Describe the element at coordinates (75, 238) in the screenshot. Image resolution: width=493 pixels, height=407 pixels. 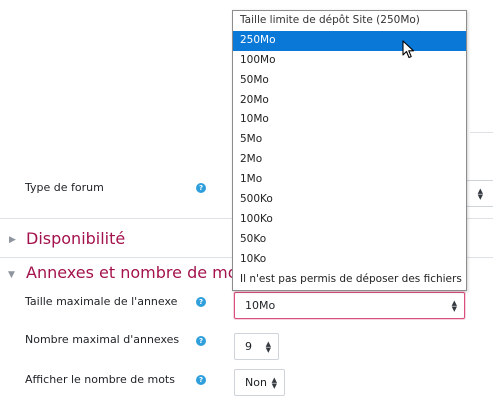
I see `section-availability: Disponibilité` at that location.